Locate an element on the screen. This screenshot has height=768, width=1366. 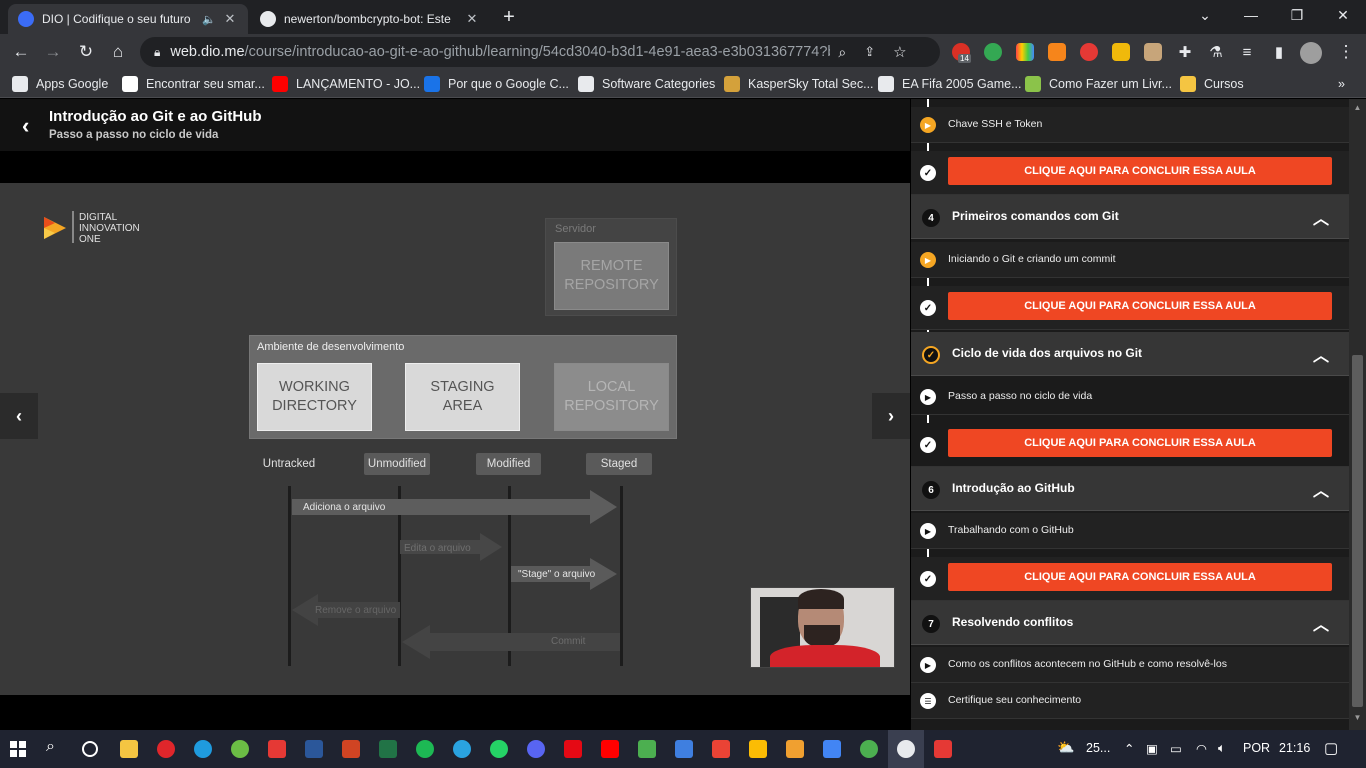
scroll-down-icon: ▼ is located at coordinates (1357, 717).